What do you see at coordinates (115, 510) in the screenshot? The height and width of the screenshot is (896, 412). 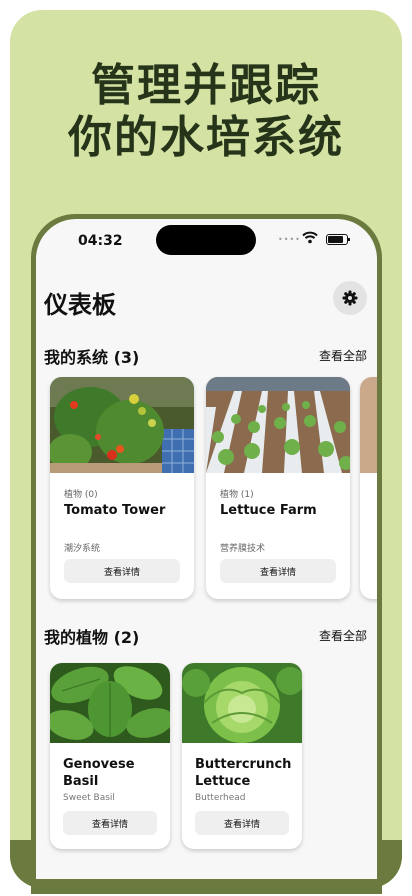 I see `system-name: Tomato Tower` at bounding box center [115, 510].